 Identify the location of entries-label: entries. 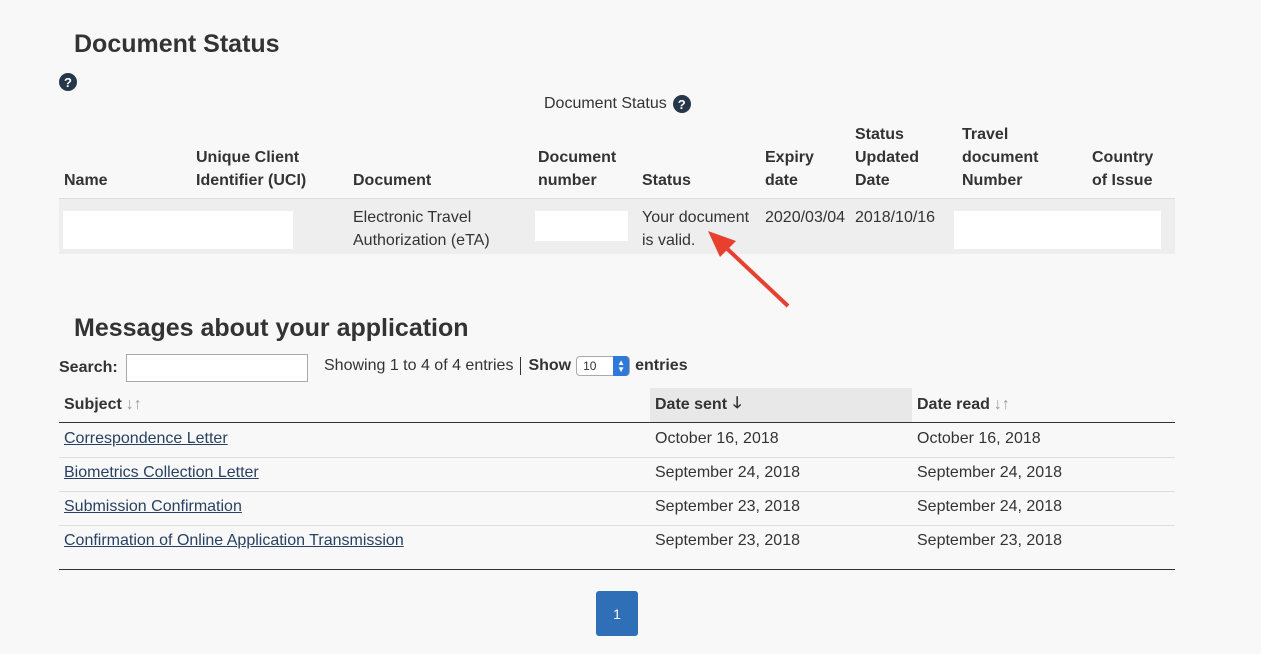
(661, 365).